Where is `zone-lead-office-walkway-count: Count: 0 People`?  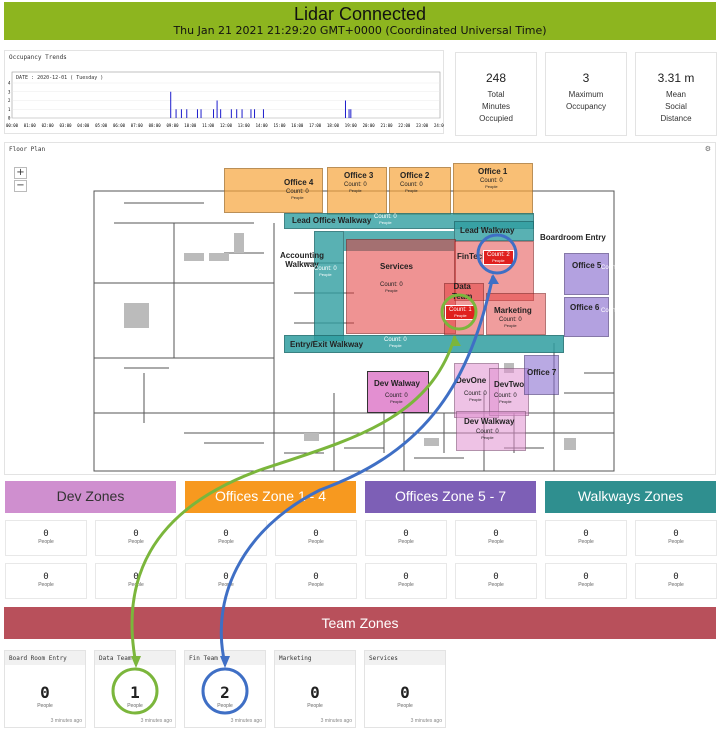
zone-lead-office-walkway-count: Count: 0 People is located at coordinates (385, 219).